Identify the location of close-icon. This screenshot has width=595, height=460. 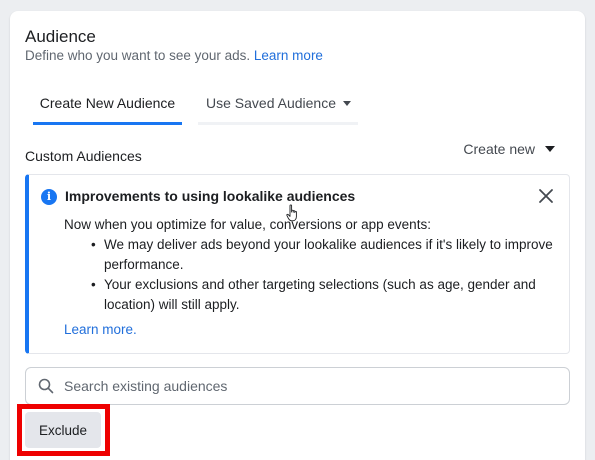
(546, 196).